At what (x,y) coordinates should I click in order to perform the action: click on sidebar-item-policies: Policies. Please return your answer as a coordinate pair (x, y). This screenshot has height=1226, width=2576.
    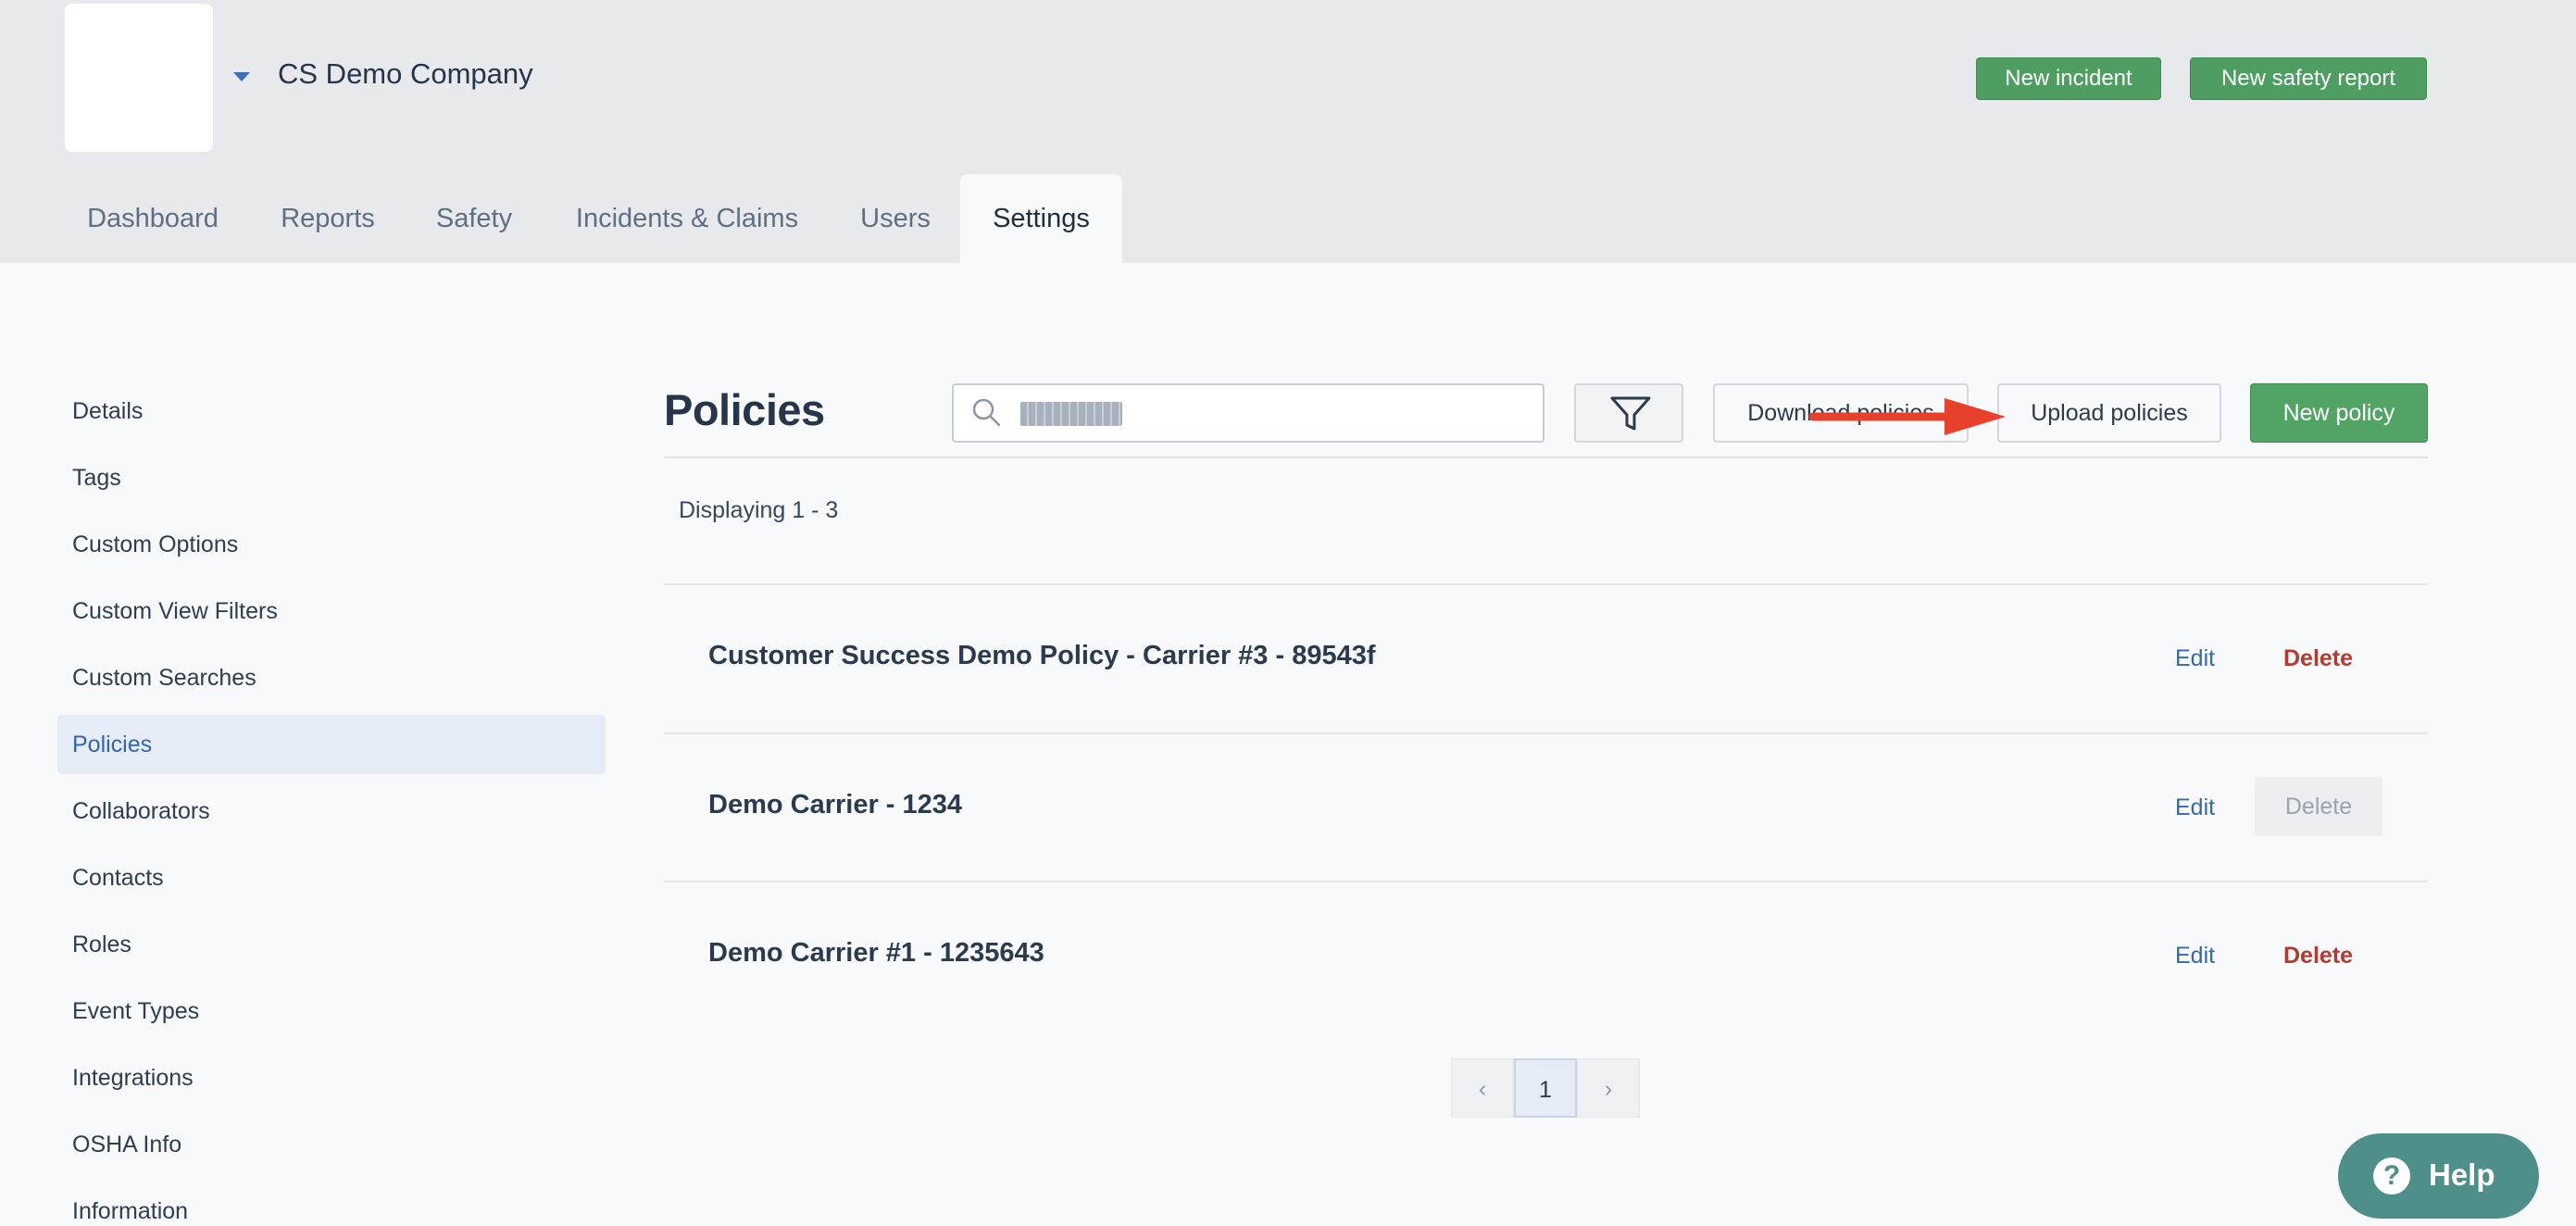
    Looking at the image, I should click on (331, 744).